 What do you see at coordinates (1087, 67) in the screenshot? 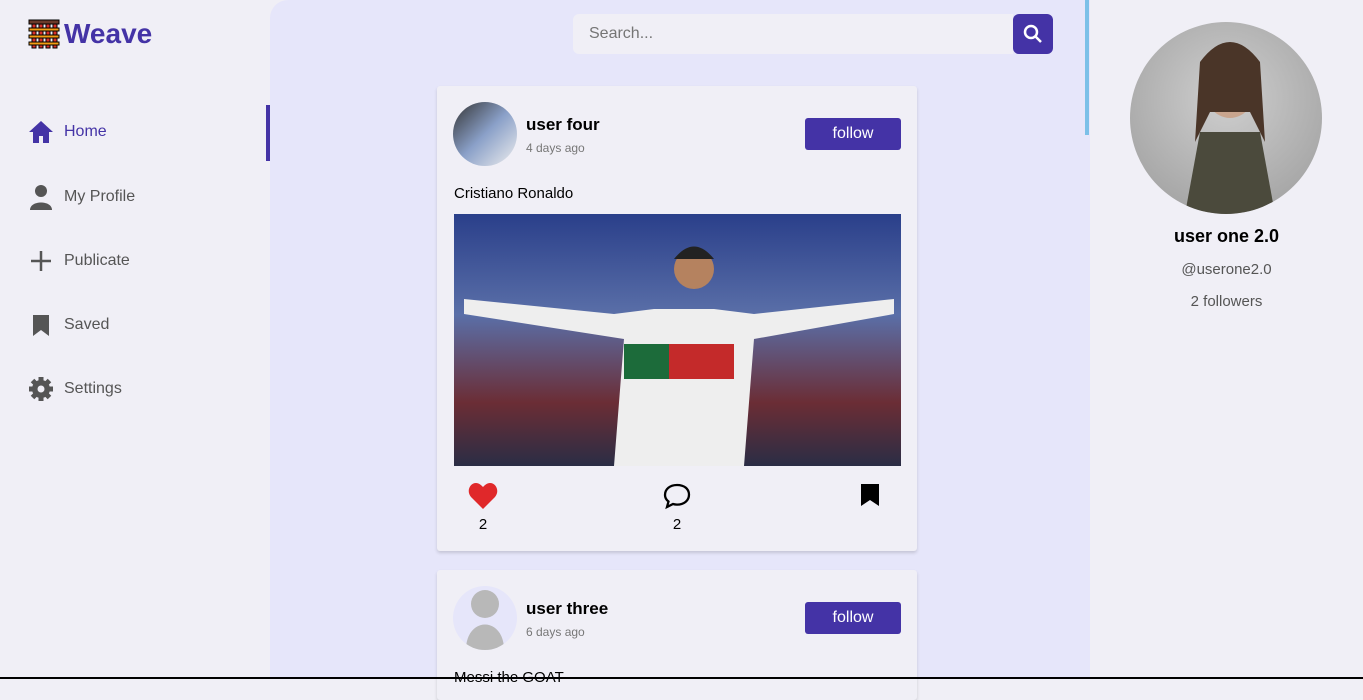
I see `scrollbar` at bounding box center [1087, 67].